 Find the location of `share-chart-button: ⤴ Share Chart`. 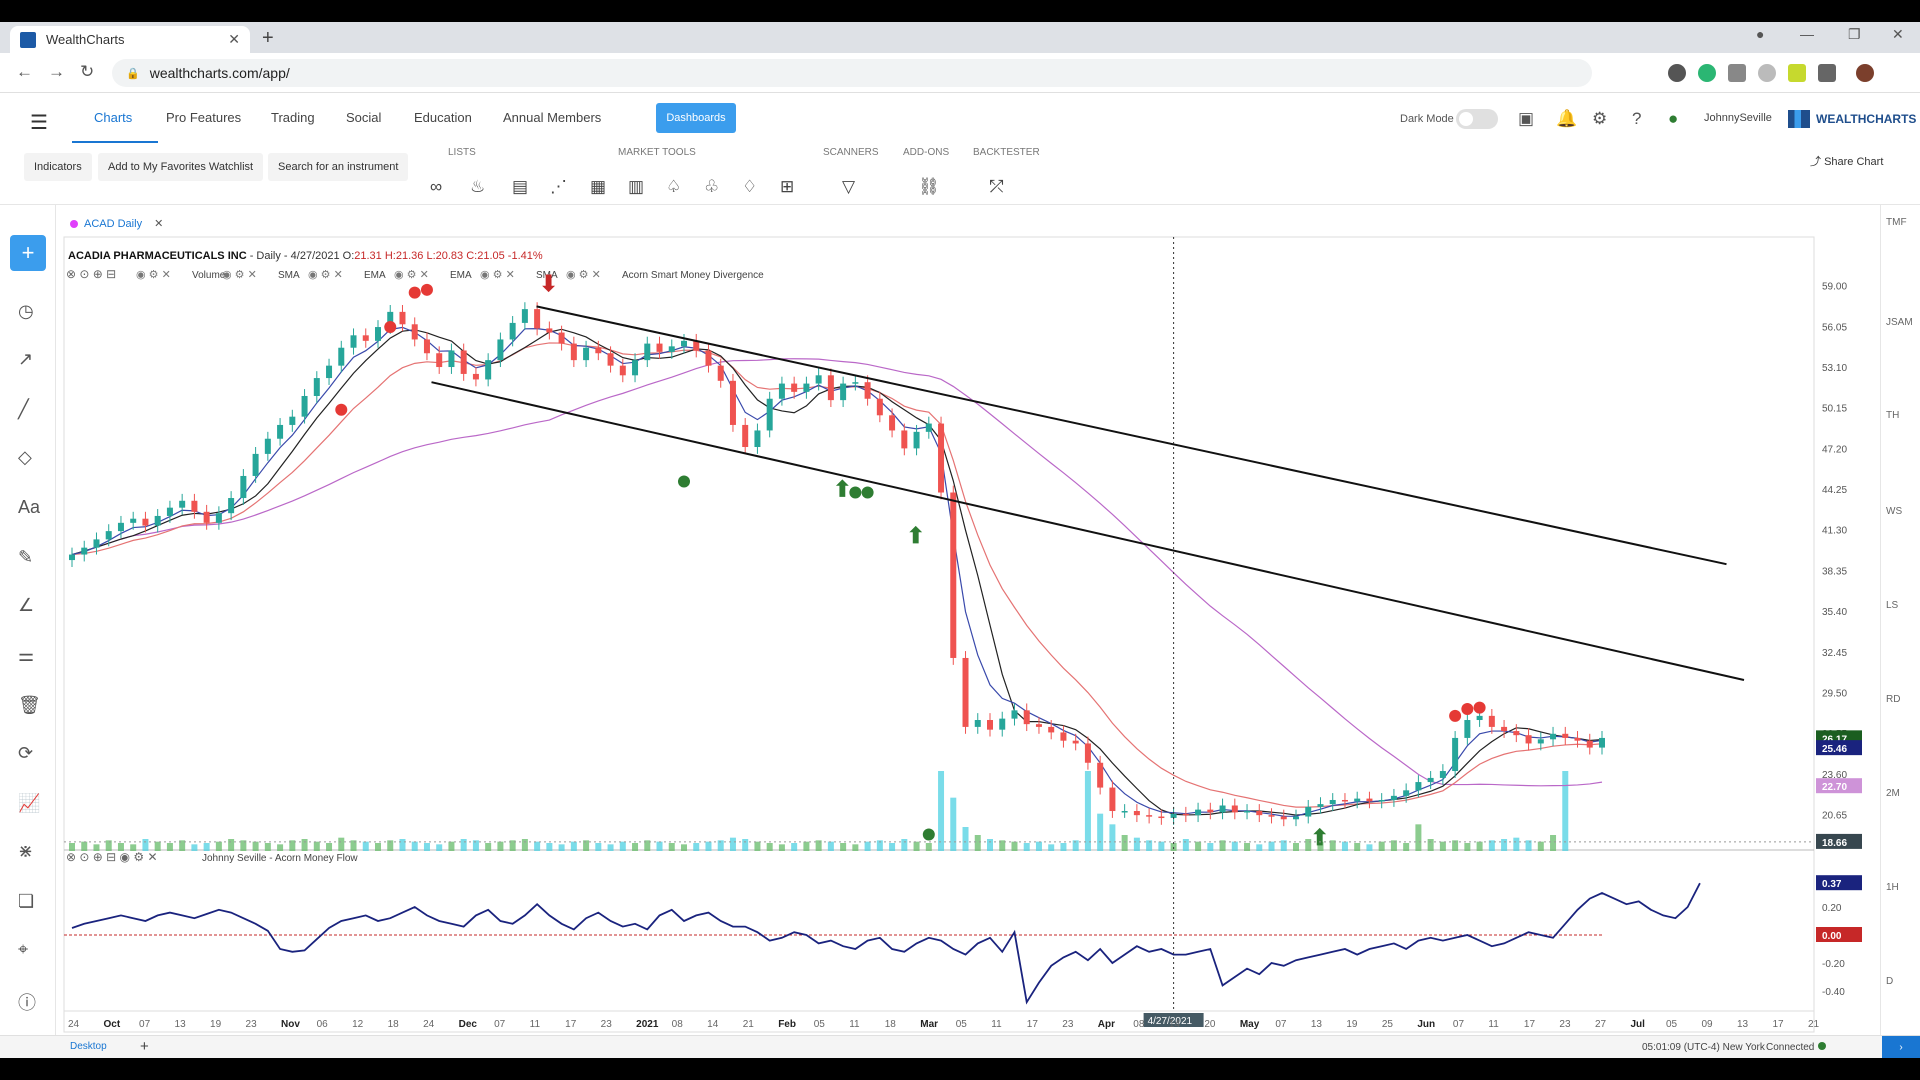

share-chart-button: ⤴ Share Chart is located at coordinates (1846, 161).